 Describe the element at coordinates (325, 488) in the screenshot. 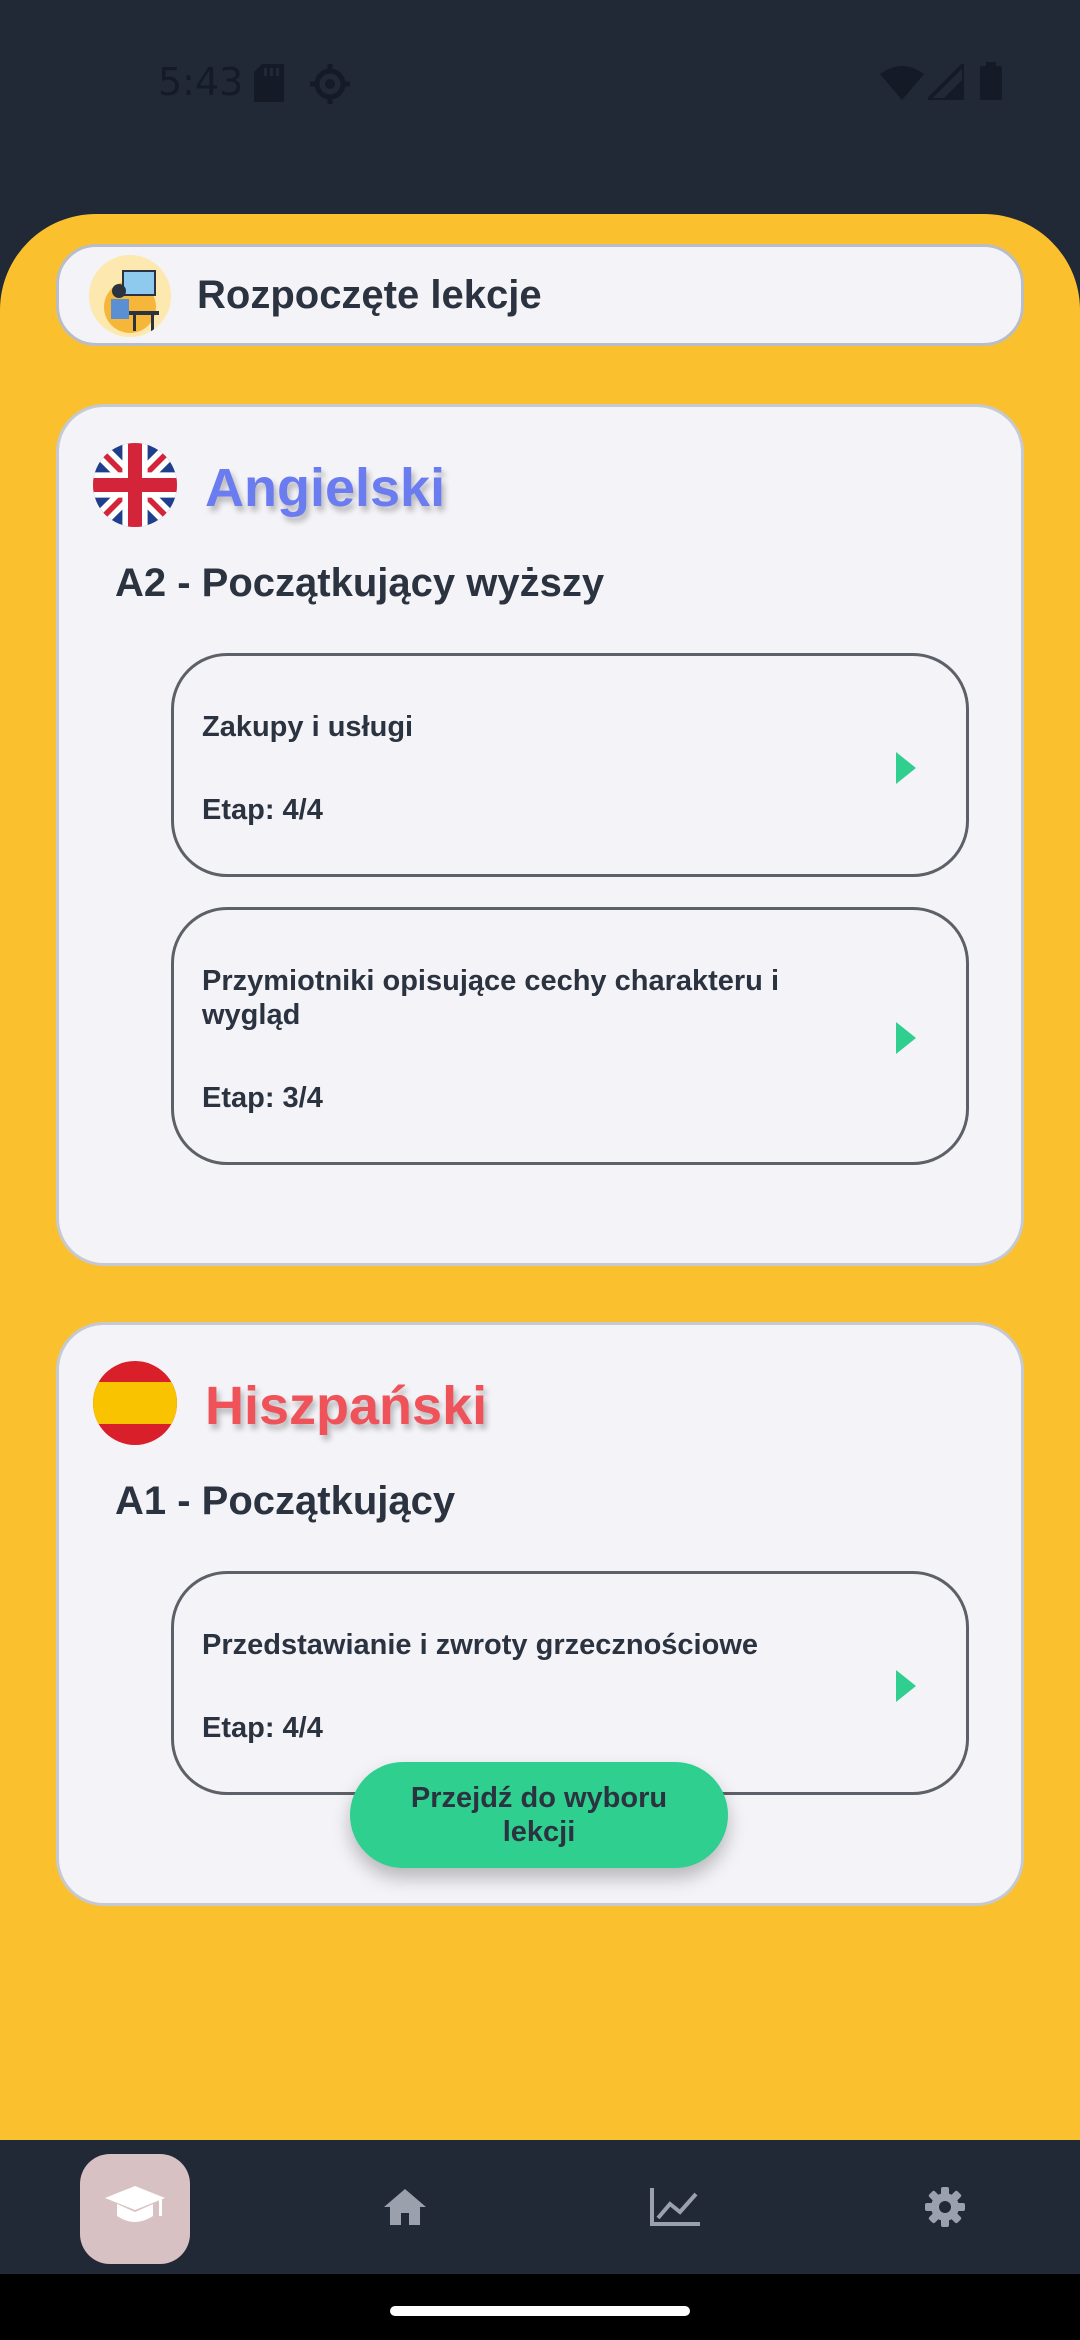

I see `language-name: Angielski` at that location.